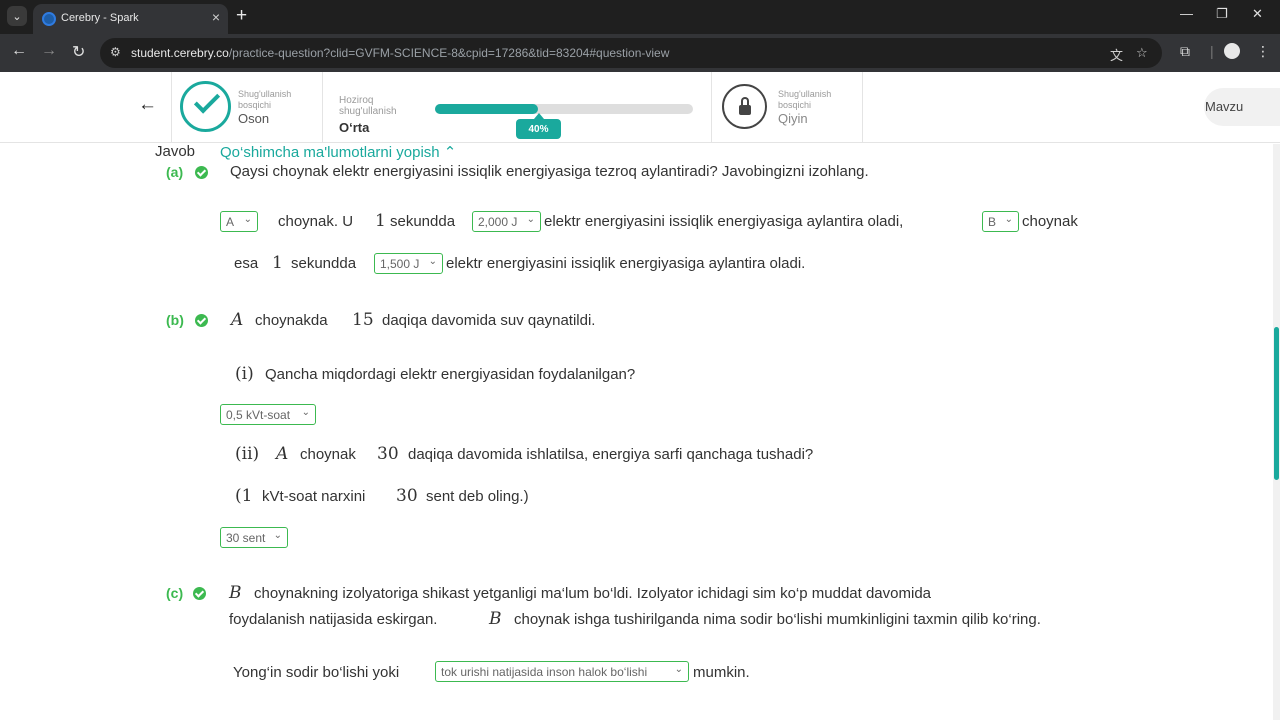 Image resolution: width=1280 pixels, height=720 pixels. What do you see at coordinates (201, 320) in the screenshot?
I see `part-b-correct-icon` at bounding box center [201, 320].